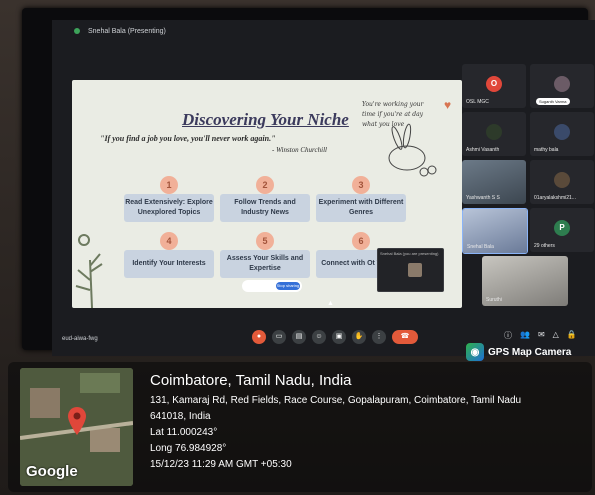 The width and height of the screenshot is (595, 495). Describe the element at coordinates (412, 150) in the screenshot. I see `rabbit-illustration` at that location.